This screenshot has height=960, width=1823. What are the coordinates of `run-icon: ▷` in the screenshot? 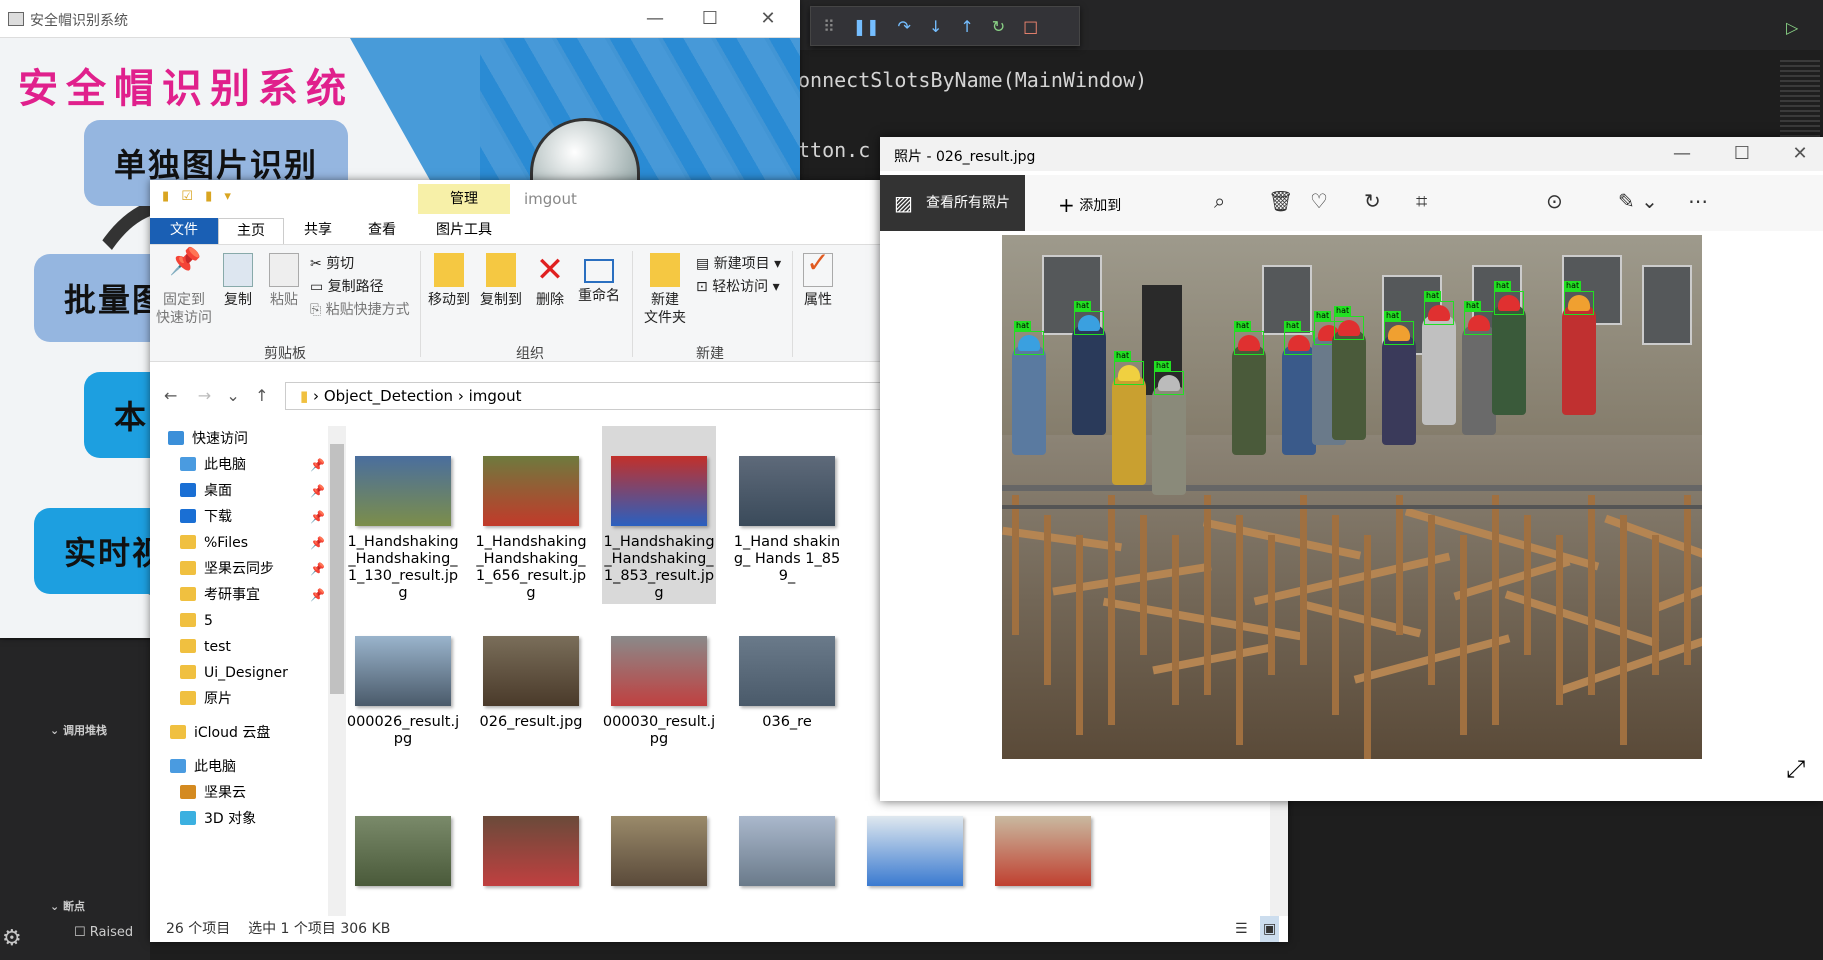 It's located at (1792, 27).